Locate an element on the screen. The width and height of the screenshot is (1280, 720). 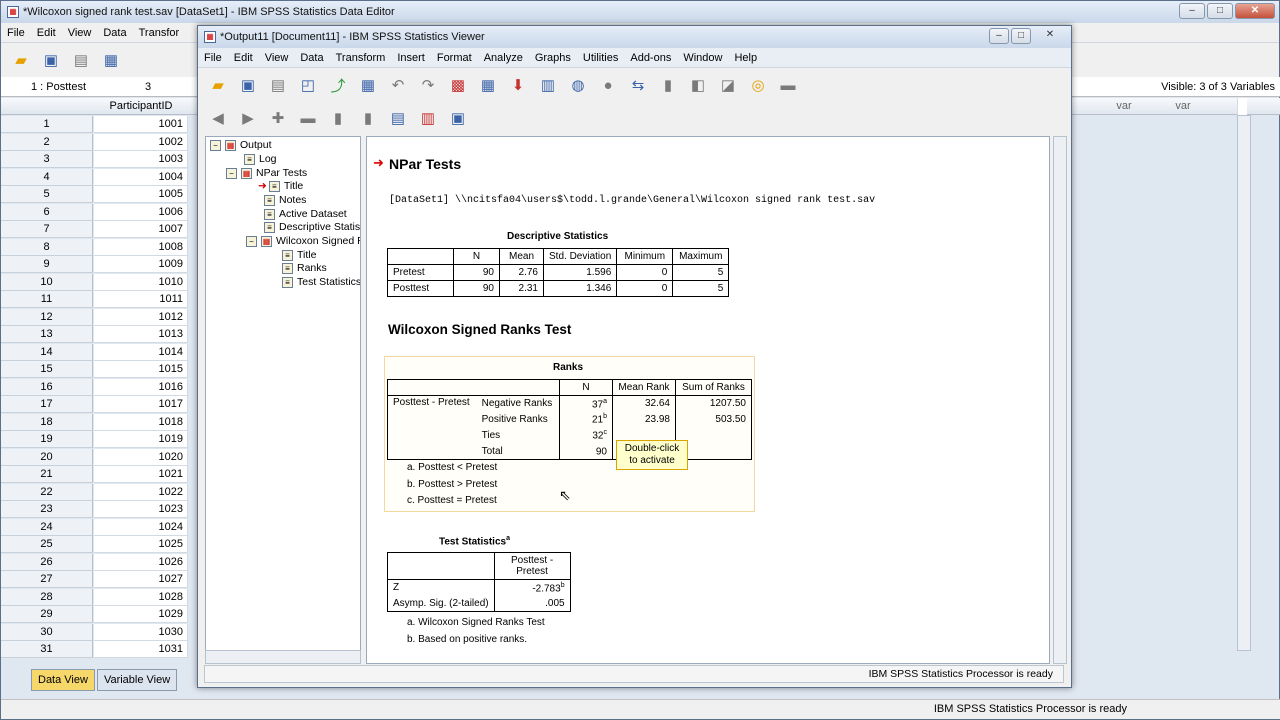
cell-participantid: 1013 is located at coordinates (141, 334).